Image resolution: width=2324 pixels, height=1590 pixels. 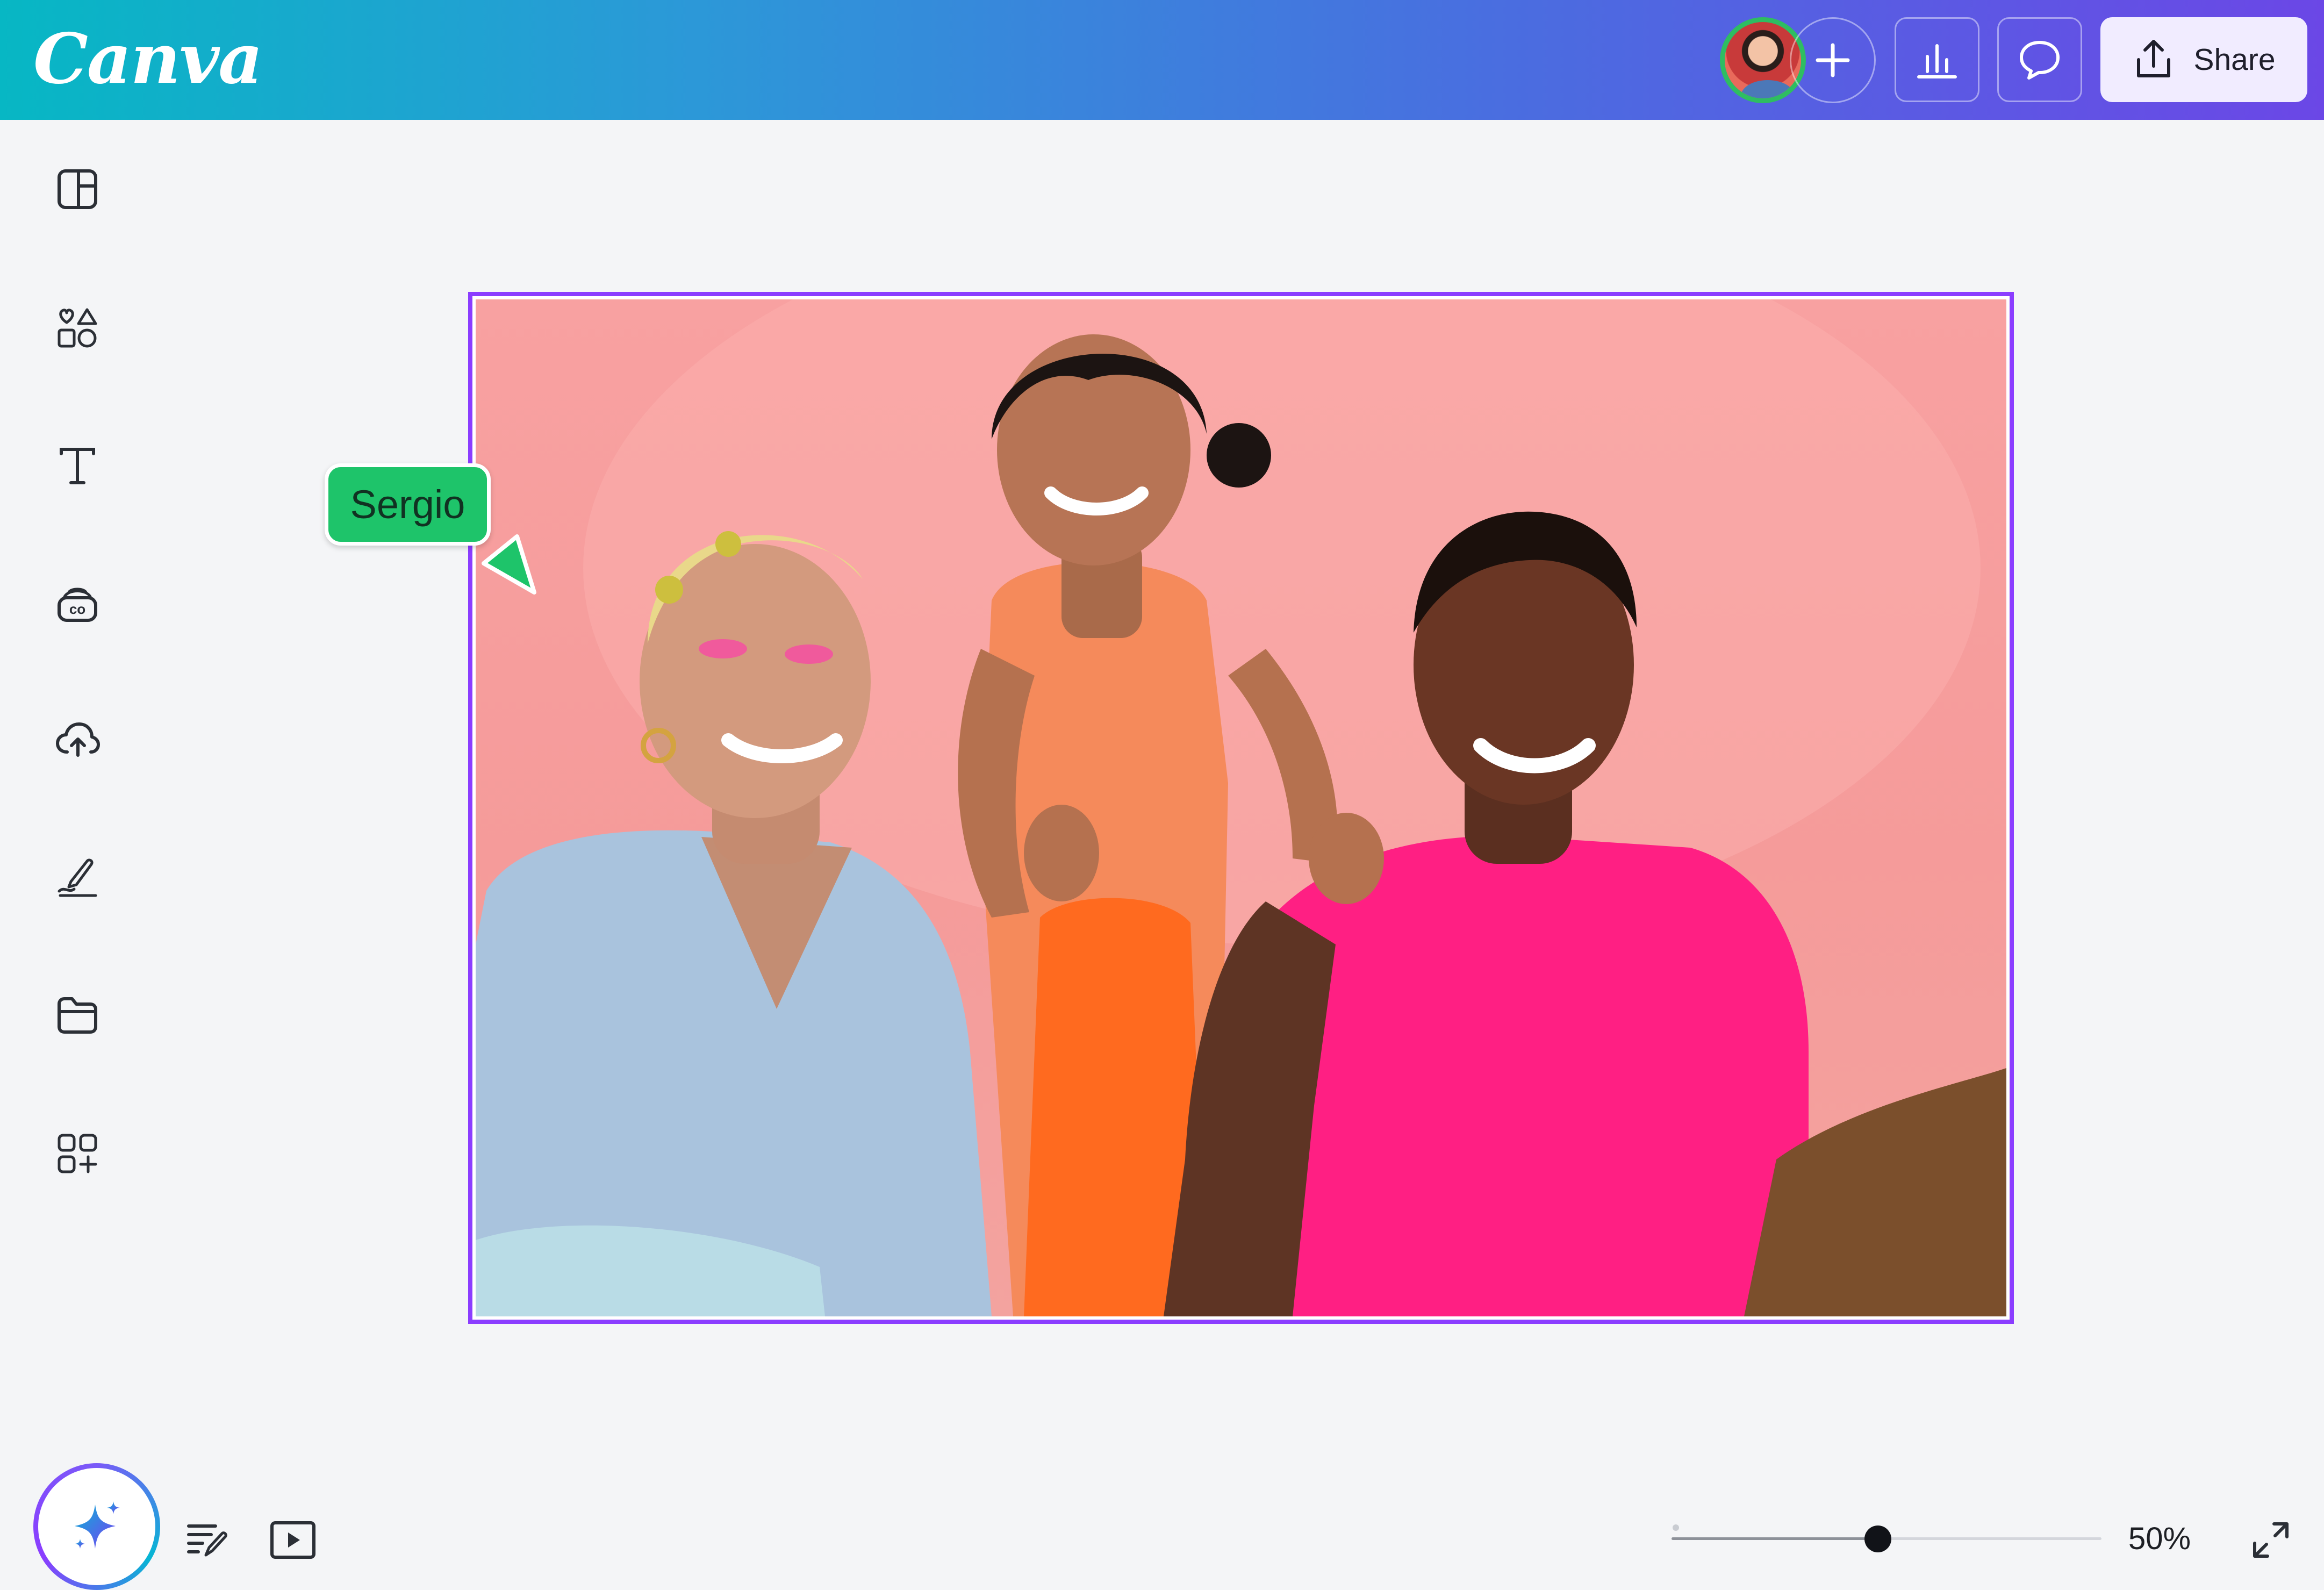 I want to click on notes-edit-icon, so click(x=207, y=1540).